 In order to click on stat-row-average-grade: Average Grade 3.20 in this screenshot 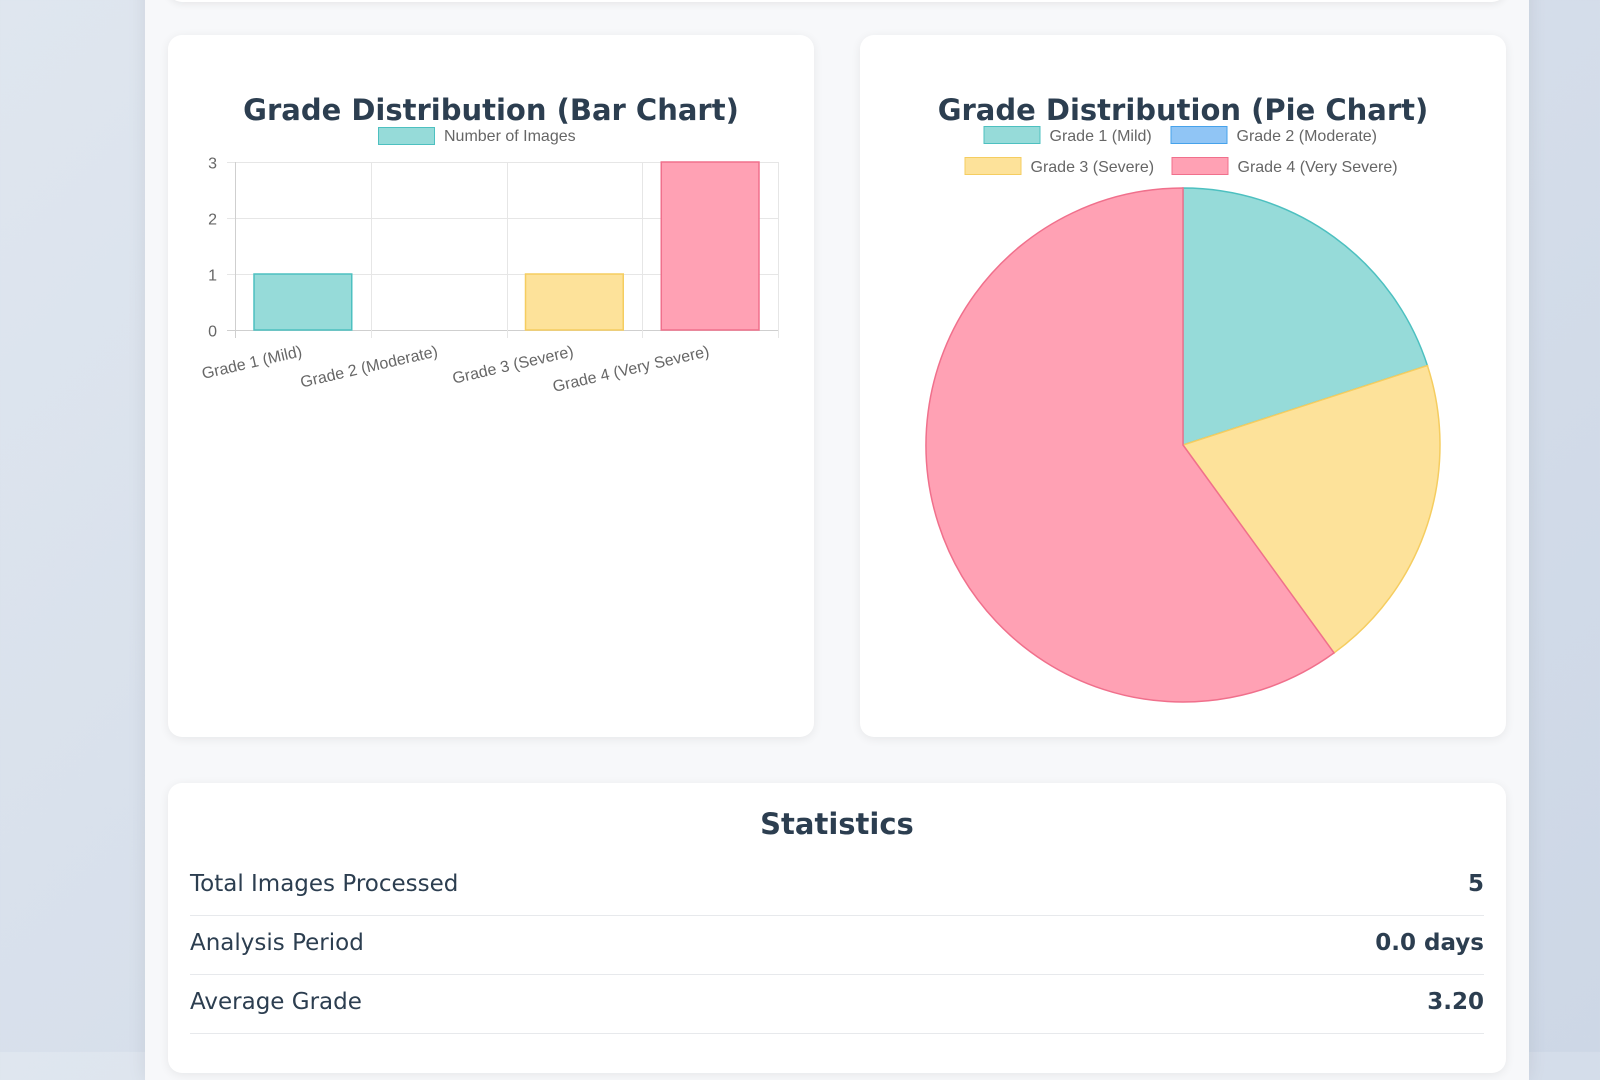, I will do `click(837, 1004)`.